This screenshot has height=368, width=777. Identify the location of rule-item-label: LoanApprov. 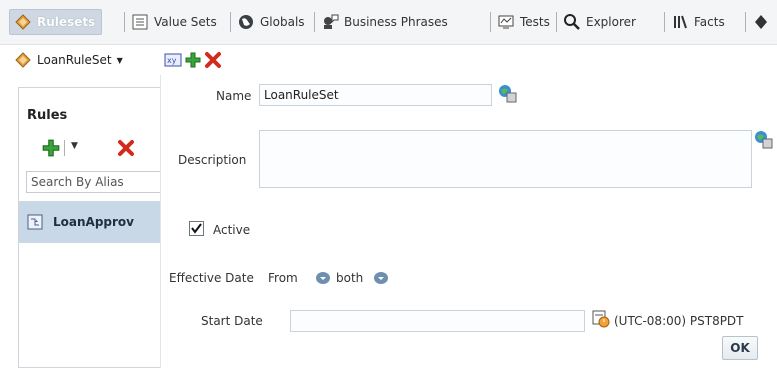
(93, 222).